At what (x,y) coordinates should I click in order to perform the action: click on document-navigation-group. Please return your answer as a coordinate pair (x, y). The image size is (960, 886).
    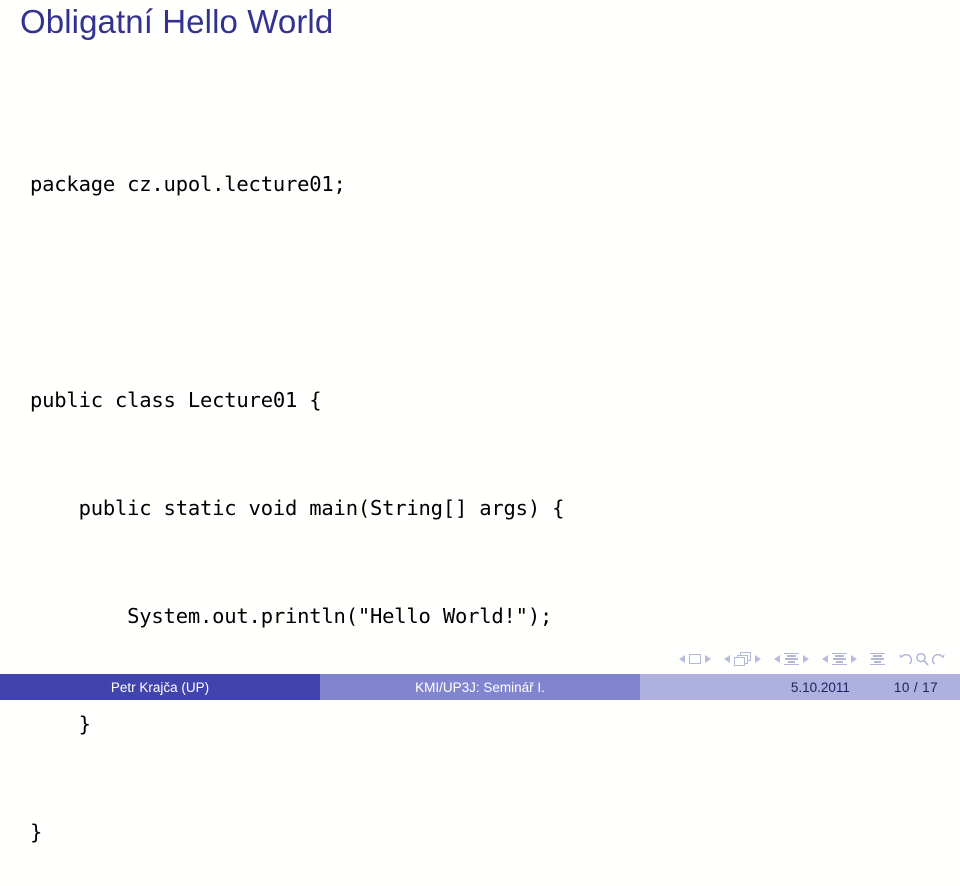
    Looking at the image, I should click on (922, 659).